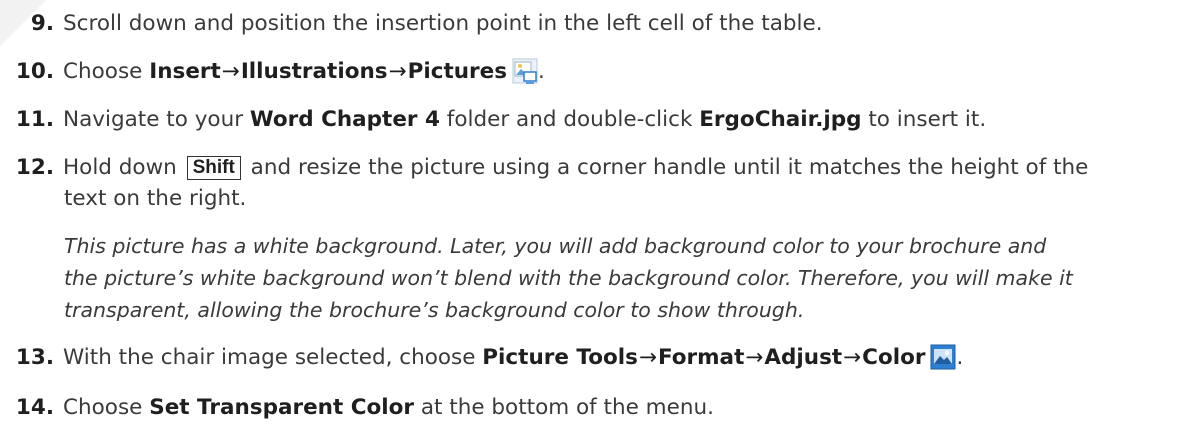 This screenshot has width=1197, height=437. Describe the element at coordinates (273, 357) in the screenshot. I see `step-text-plain: With the chair image selected, choose` at that location.